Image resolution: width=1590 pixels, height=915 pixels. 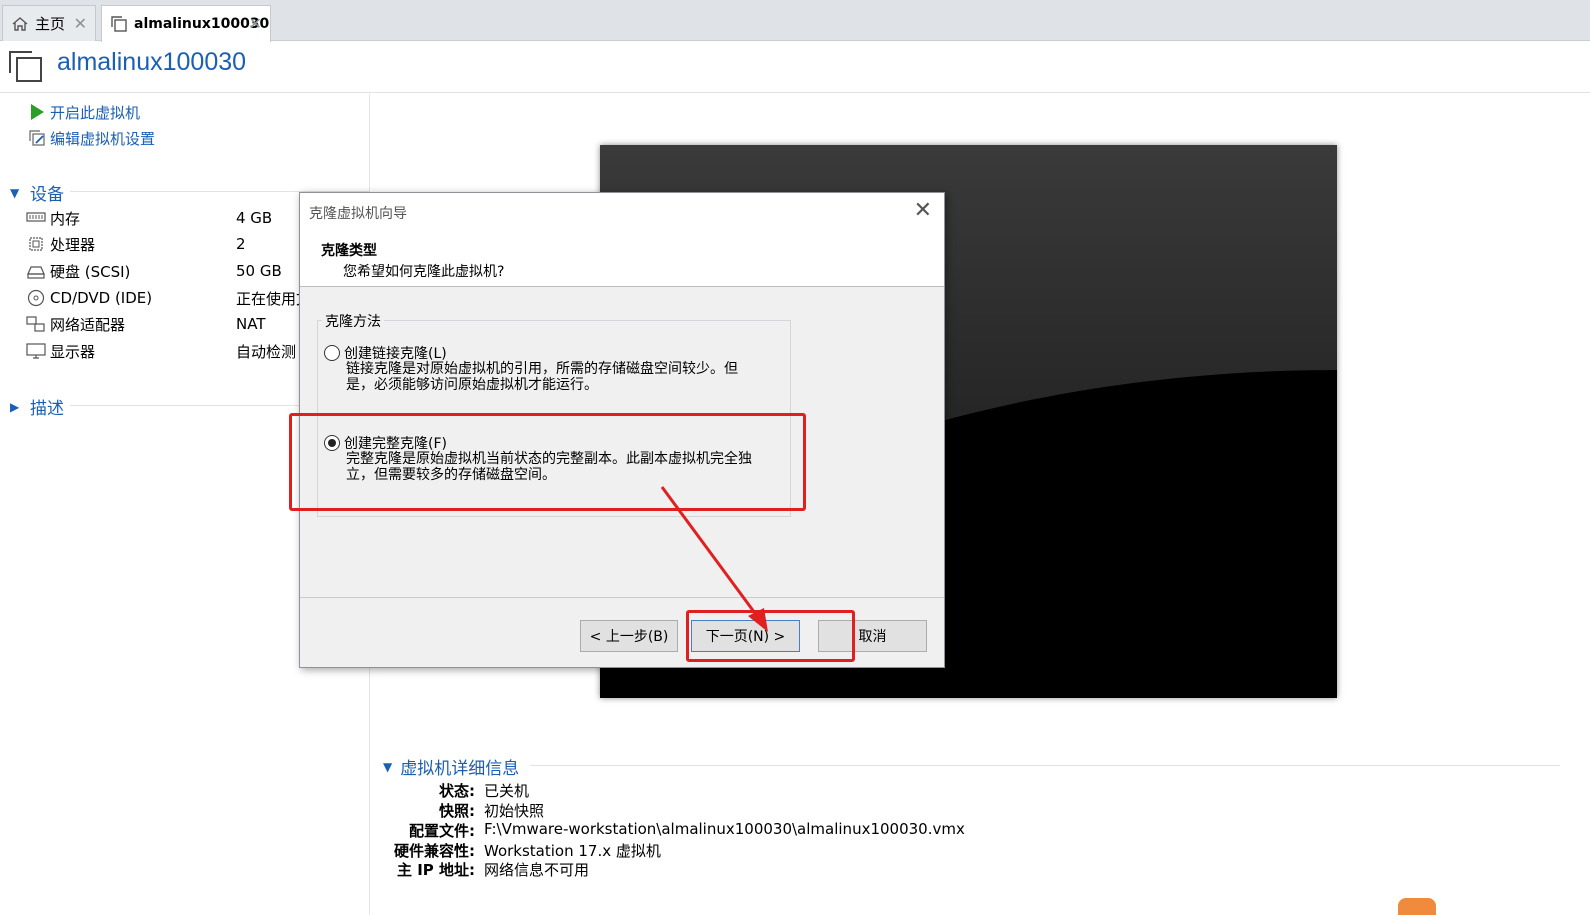 What do you see at coordinates (795, 21) in the screenshot?
I see `tab-bar: 主页 ✕ almalinux100030 ✕` at bounding box center [795, 21].